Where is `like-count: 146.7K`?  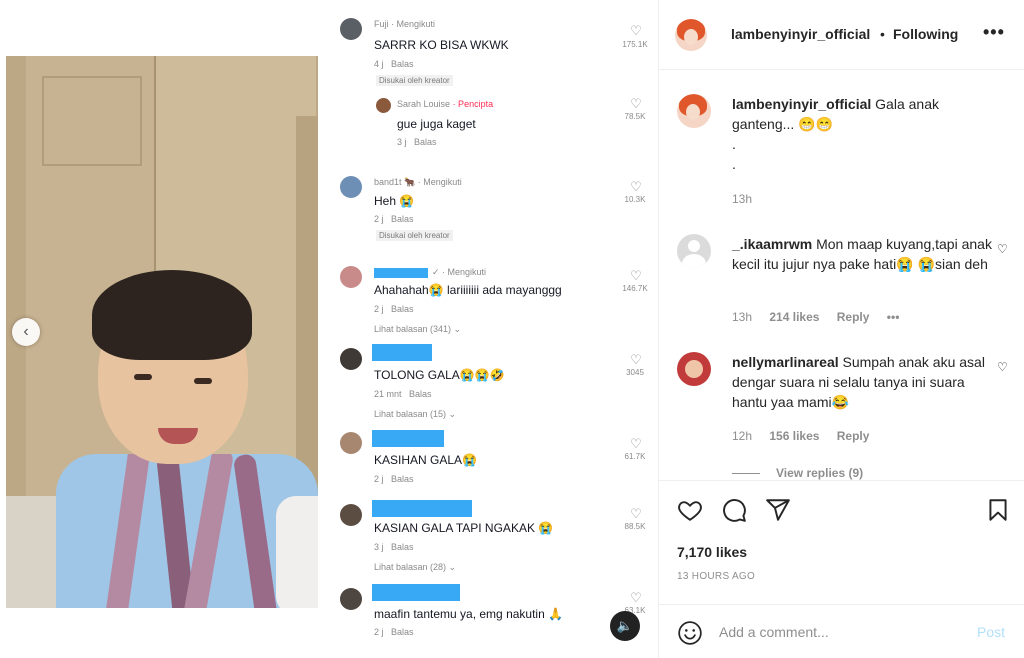
like-count: 146.7K is located at coordinates (635, 288).